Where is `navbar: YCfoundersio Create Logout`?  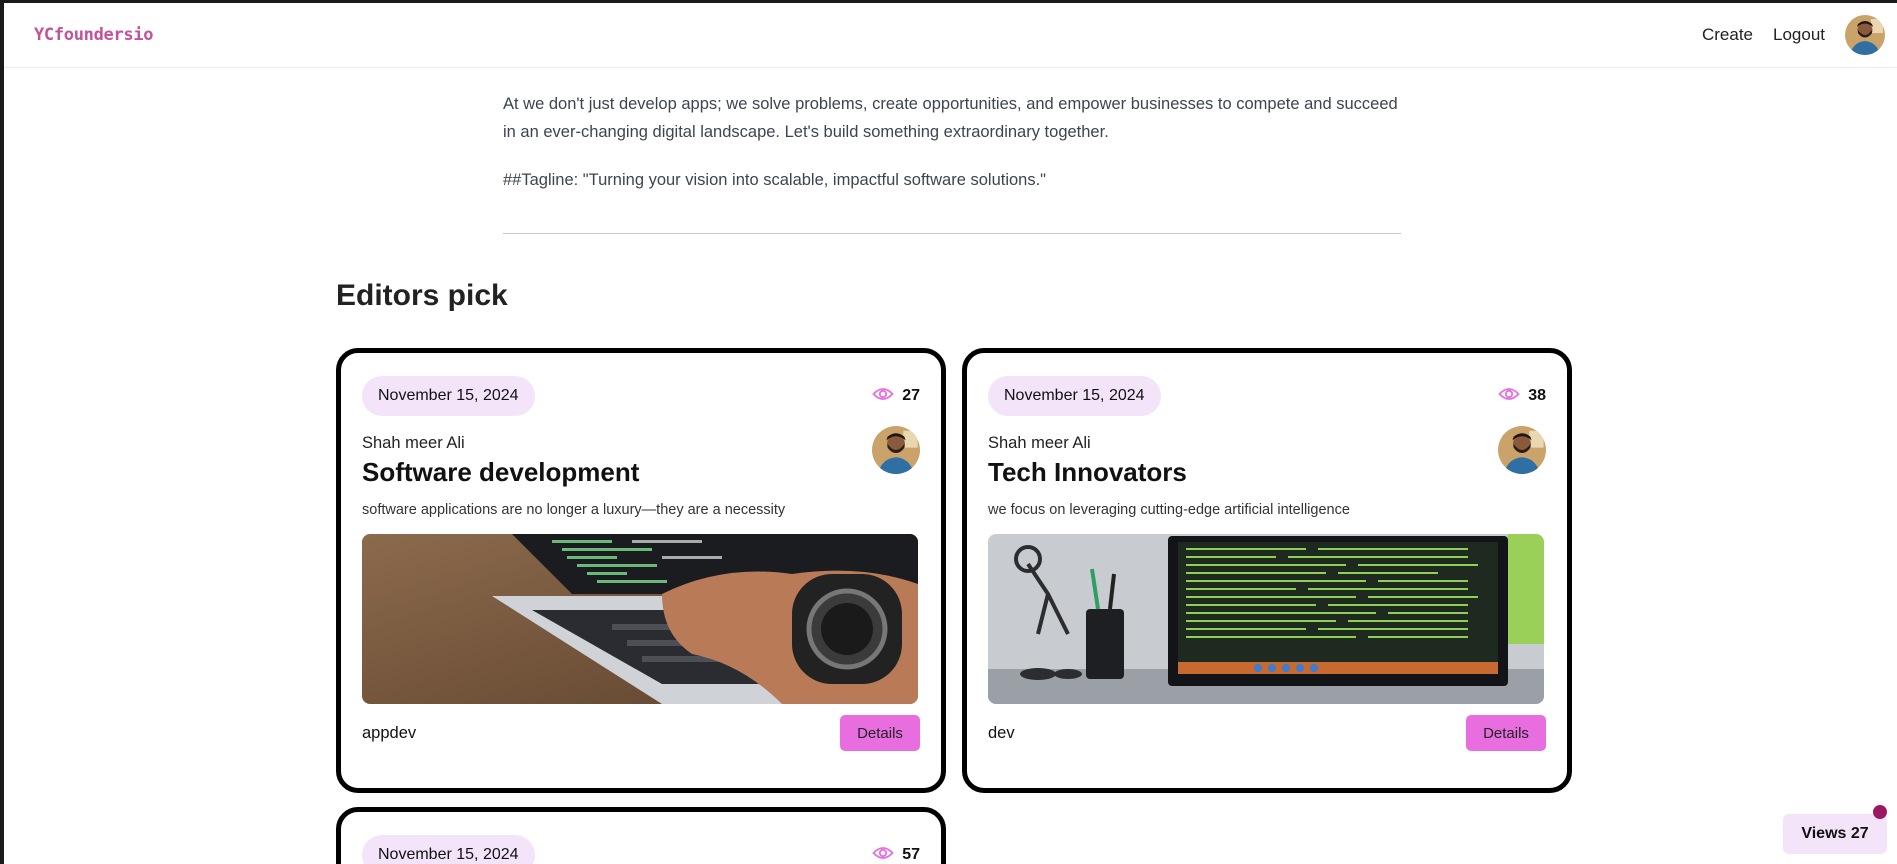 navbar: YCfoundersio Create Logout is located at coordinates (950, 35).